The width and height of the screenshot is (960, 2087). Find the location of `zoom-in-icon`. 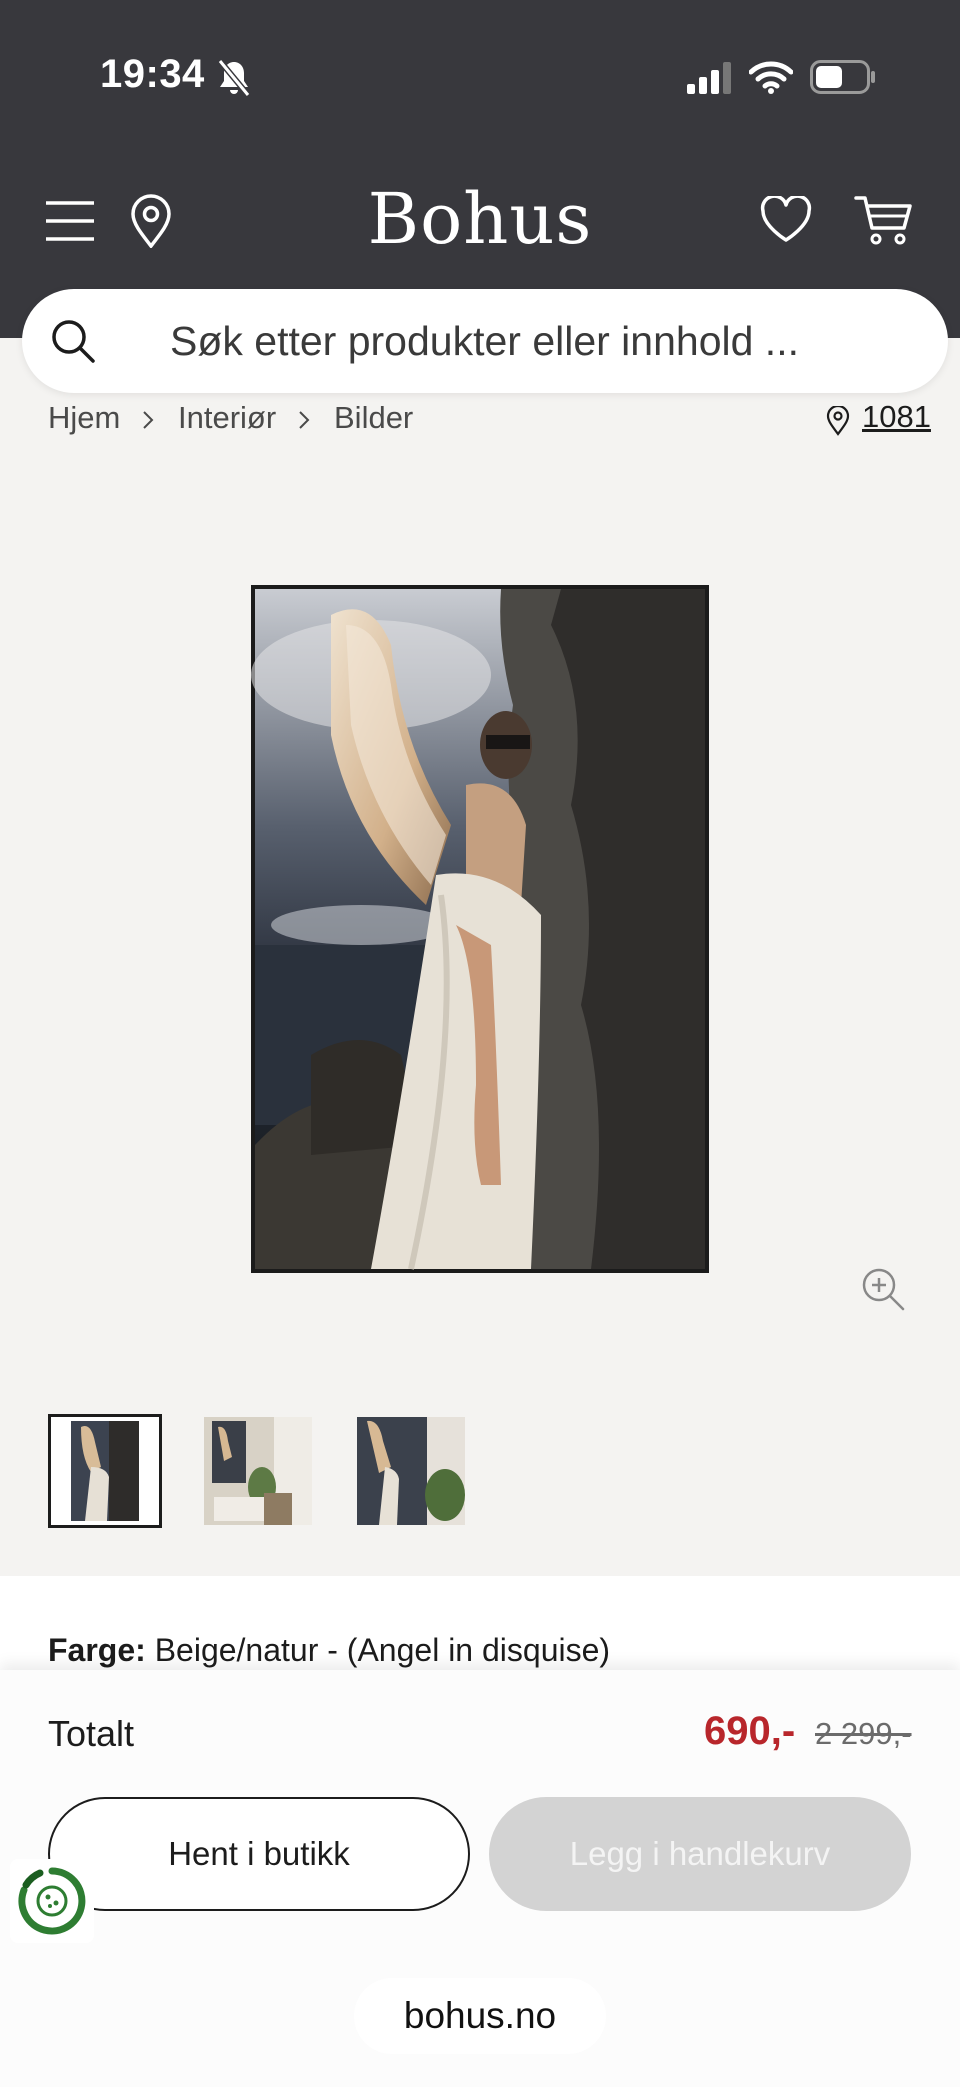

zoom-in-icon is located at coordinates (883, 1289).